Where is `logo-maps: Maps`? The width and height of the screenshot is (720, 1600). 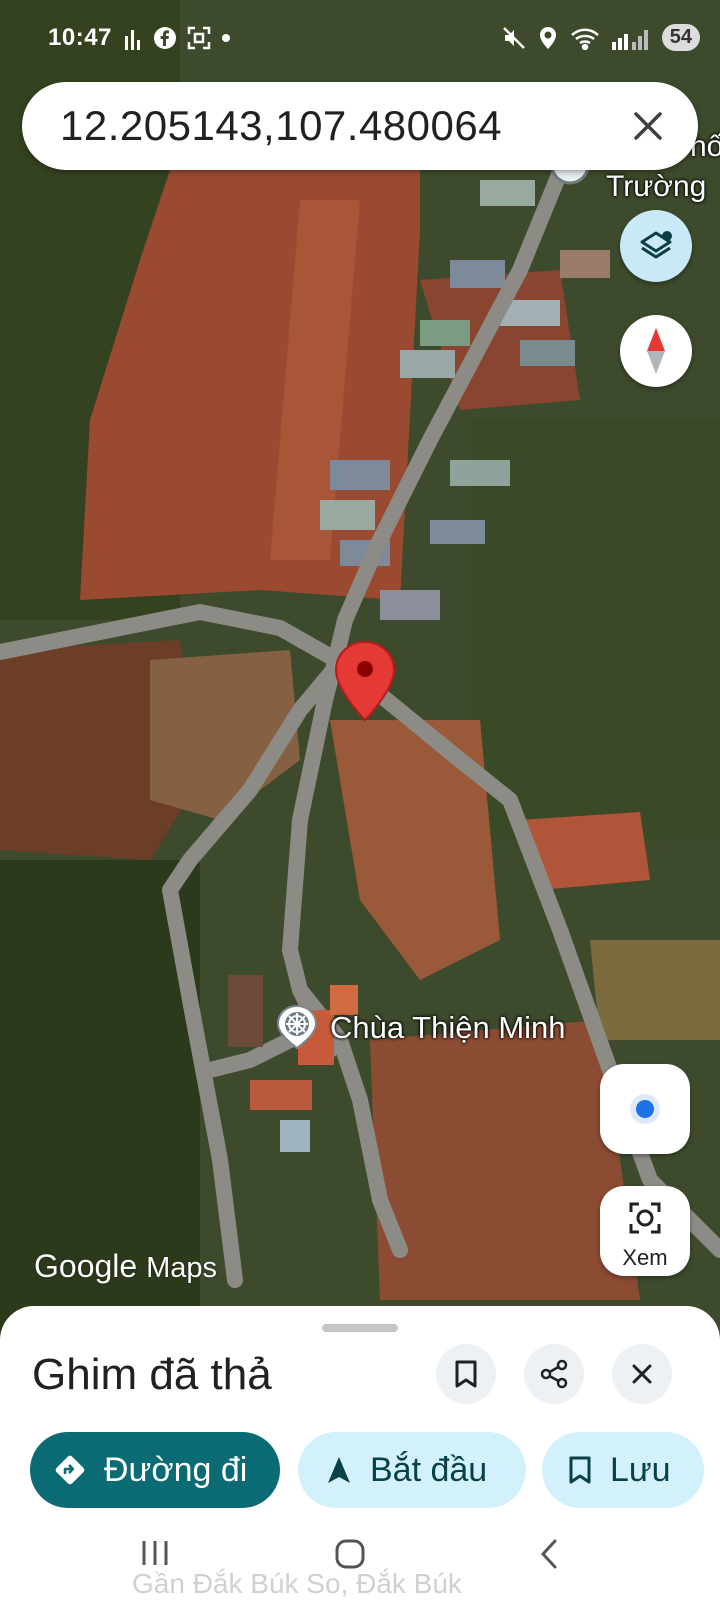
logo-maps: Maps is located at coordinates (181, 1268).